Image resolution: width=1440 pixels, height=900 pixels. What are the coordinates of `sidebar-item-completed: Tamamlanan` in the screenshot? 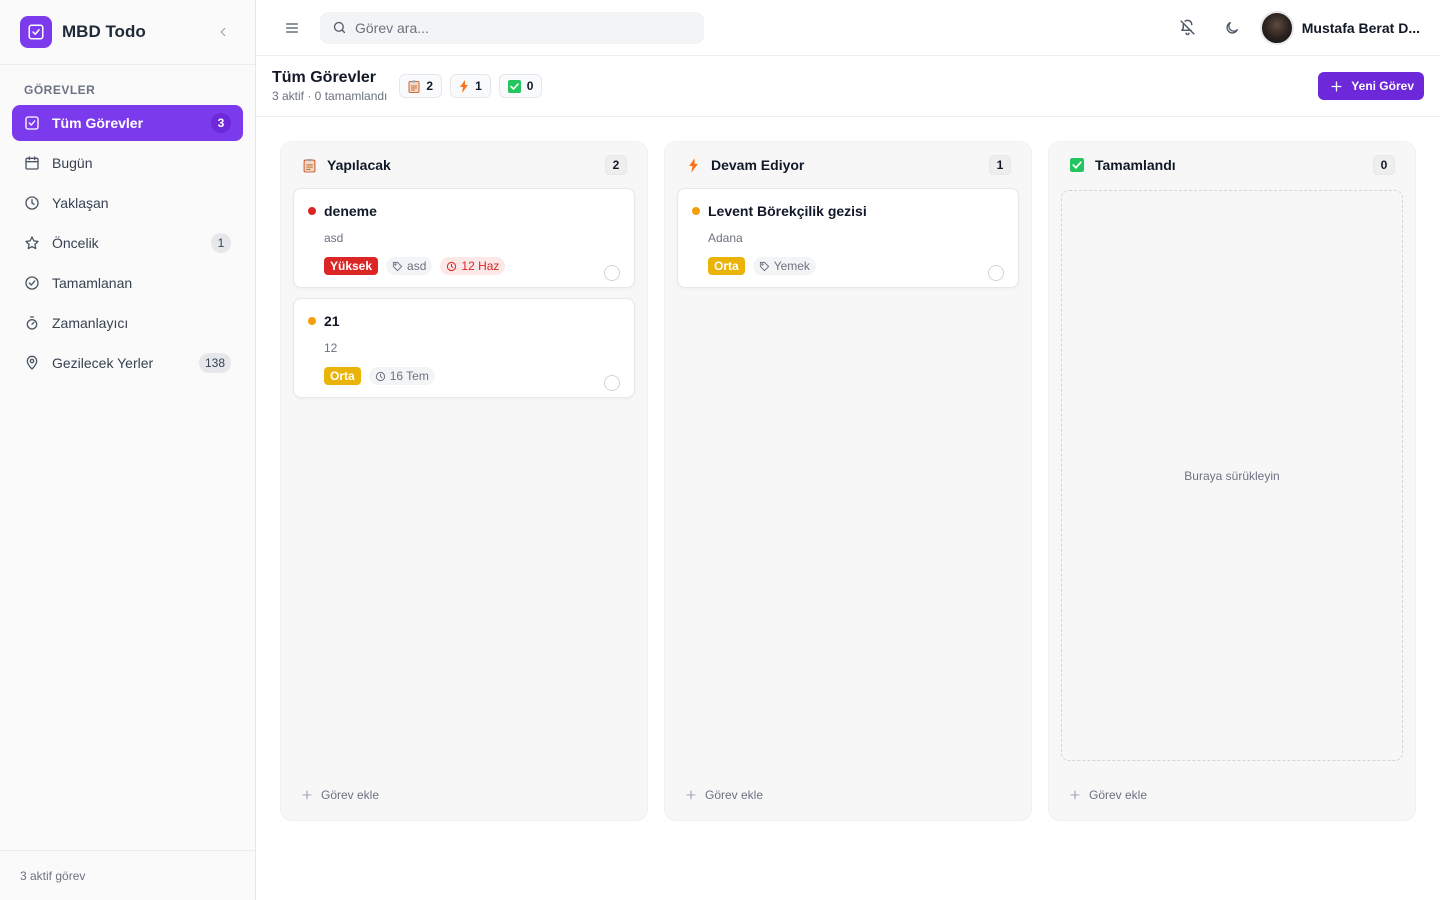 It's located at (127, 283).